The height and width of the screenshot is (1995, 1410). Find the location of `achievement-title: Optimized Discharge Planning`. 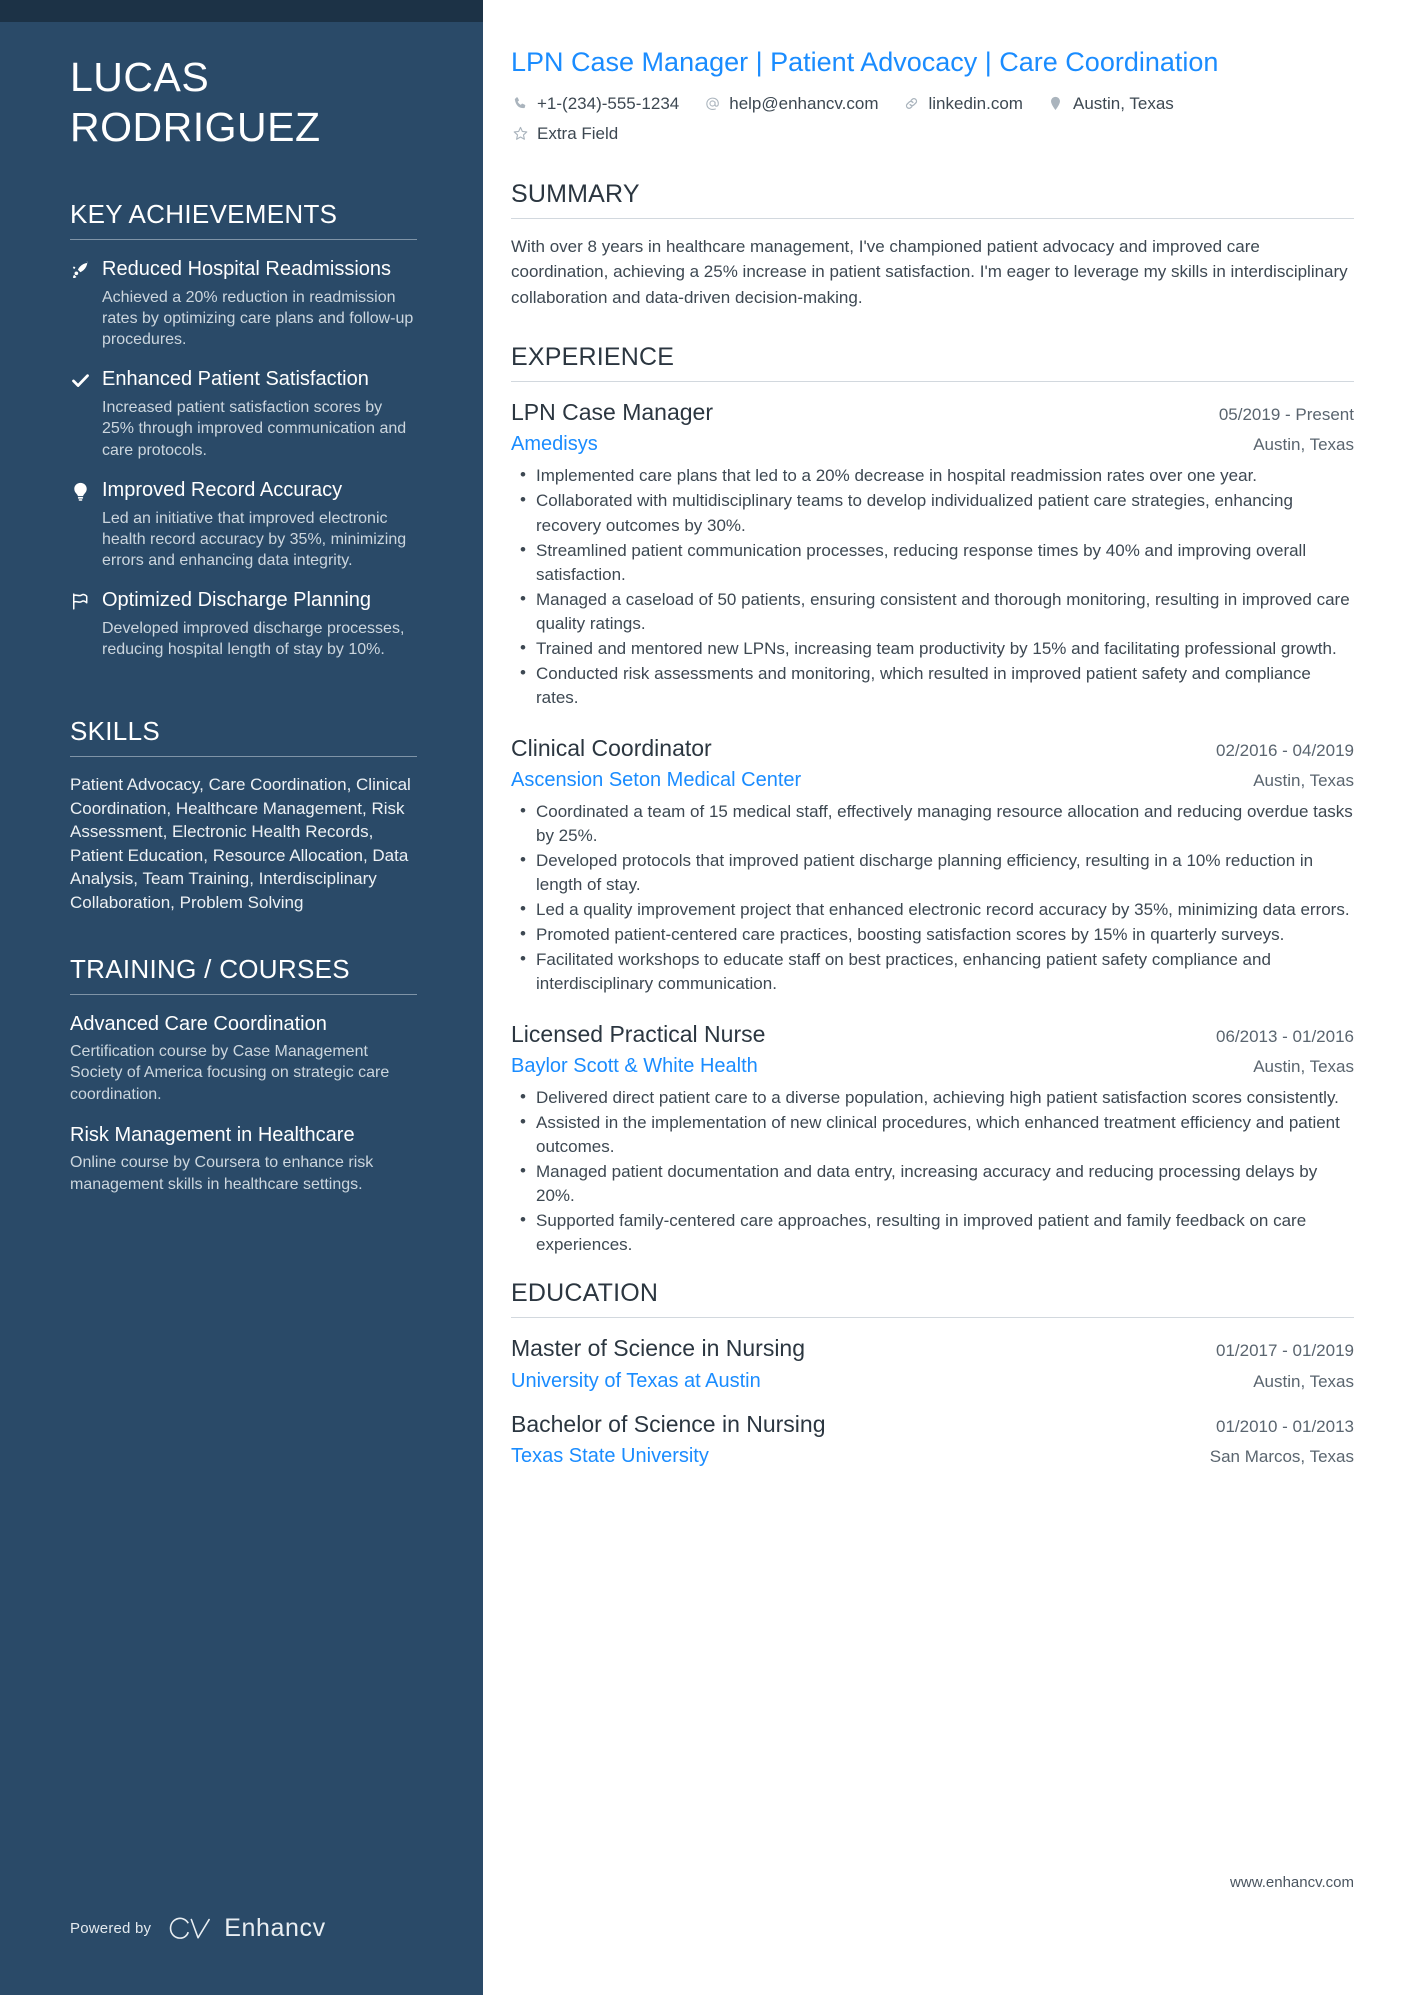

achievement-title: Optimized Discharge Planning is located at coordinates (237, 600).